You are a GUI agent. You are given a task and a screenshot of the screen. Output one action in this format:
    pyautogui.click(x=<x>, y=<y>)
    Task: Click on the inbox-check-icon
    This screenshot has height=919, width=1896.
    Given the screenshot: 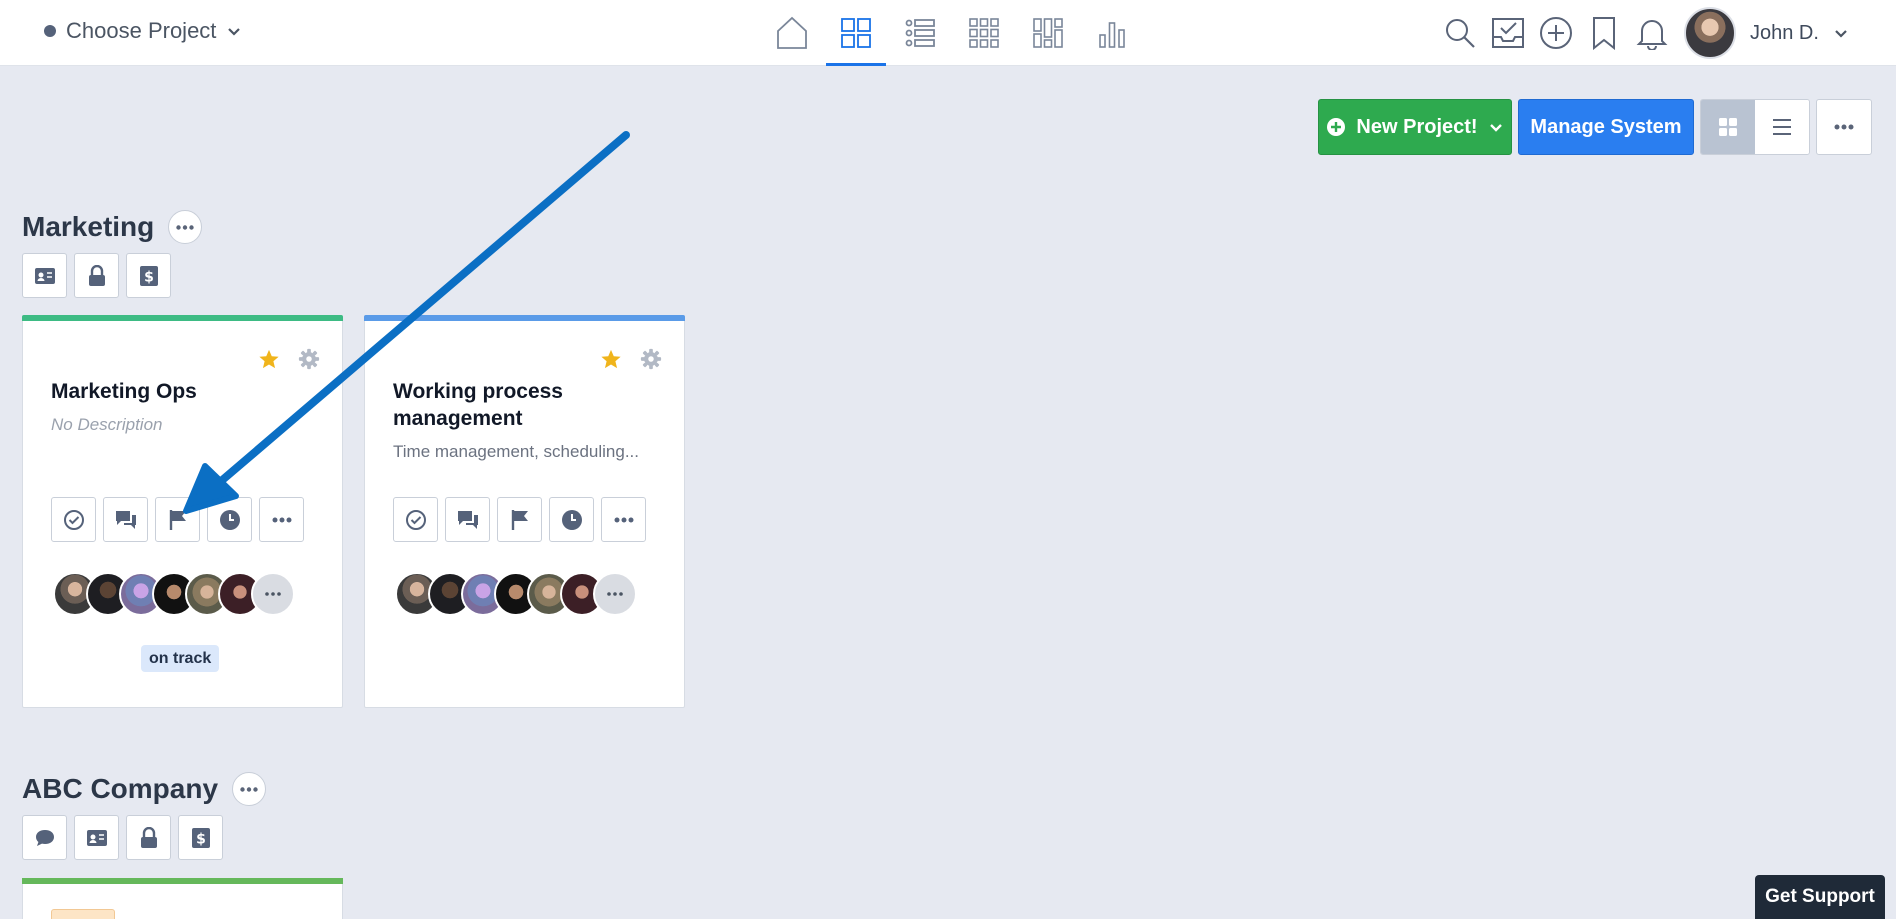 What is the action you would take?
    pyautogui.click(x=1508, y=33)
    